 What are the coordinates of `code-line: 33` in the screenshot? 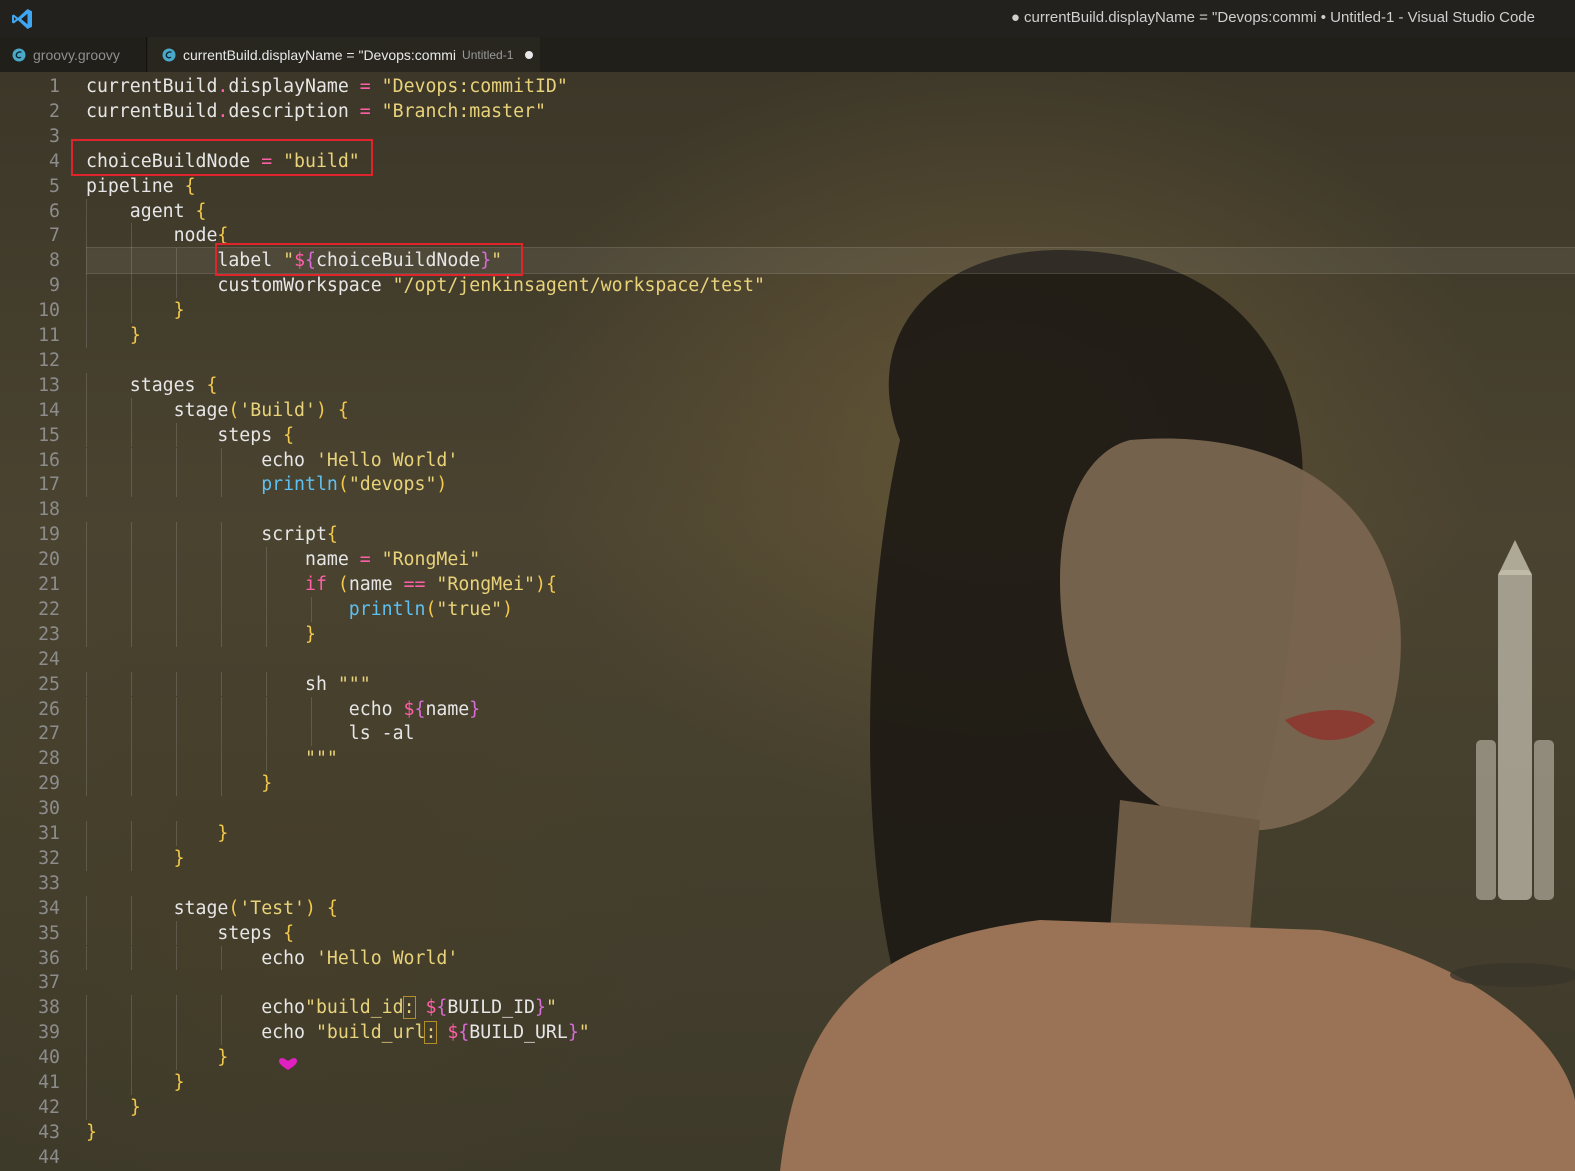 It's located at (787, 883).